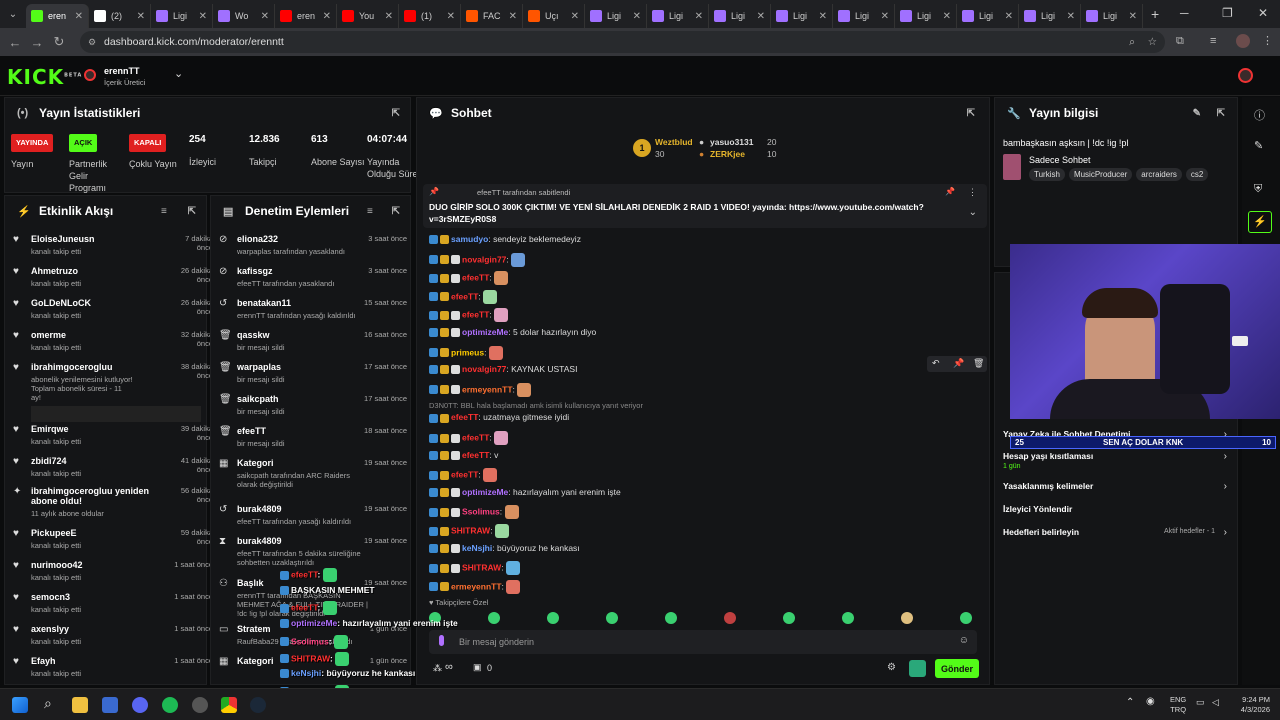 The height and width of the screenshot is (720, 1280). What do you see at coordinates (140, 705) in the screenshot?
I see `discord-icon` at bounding box center [140, 705].